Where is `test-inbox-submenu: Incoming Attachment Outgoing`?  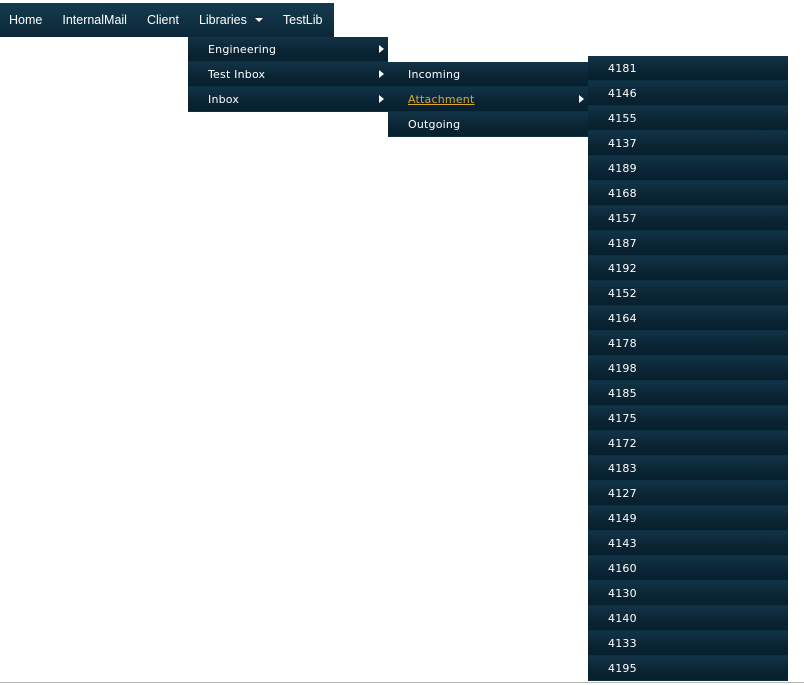
test-inbox-submenu: Incoming Attachment Outgoing is located at coordinates (488, 99).